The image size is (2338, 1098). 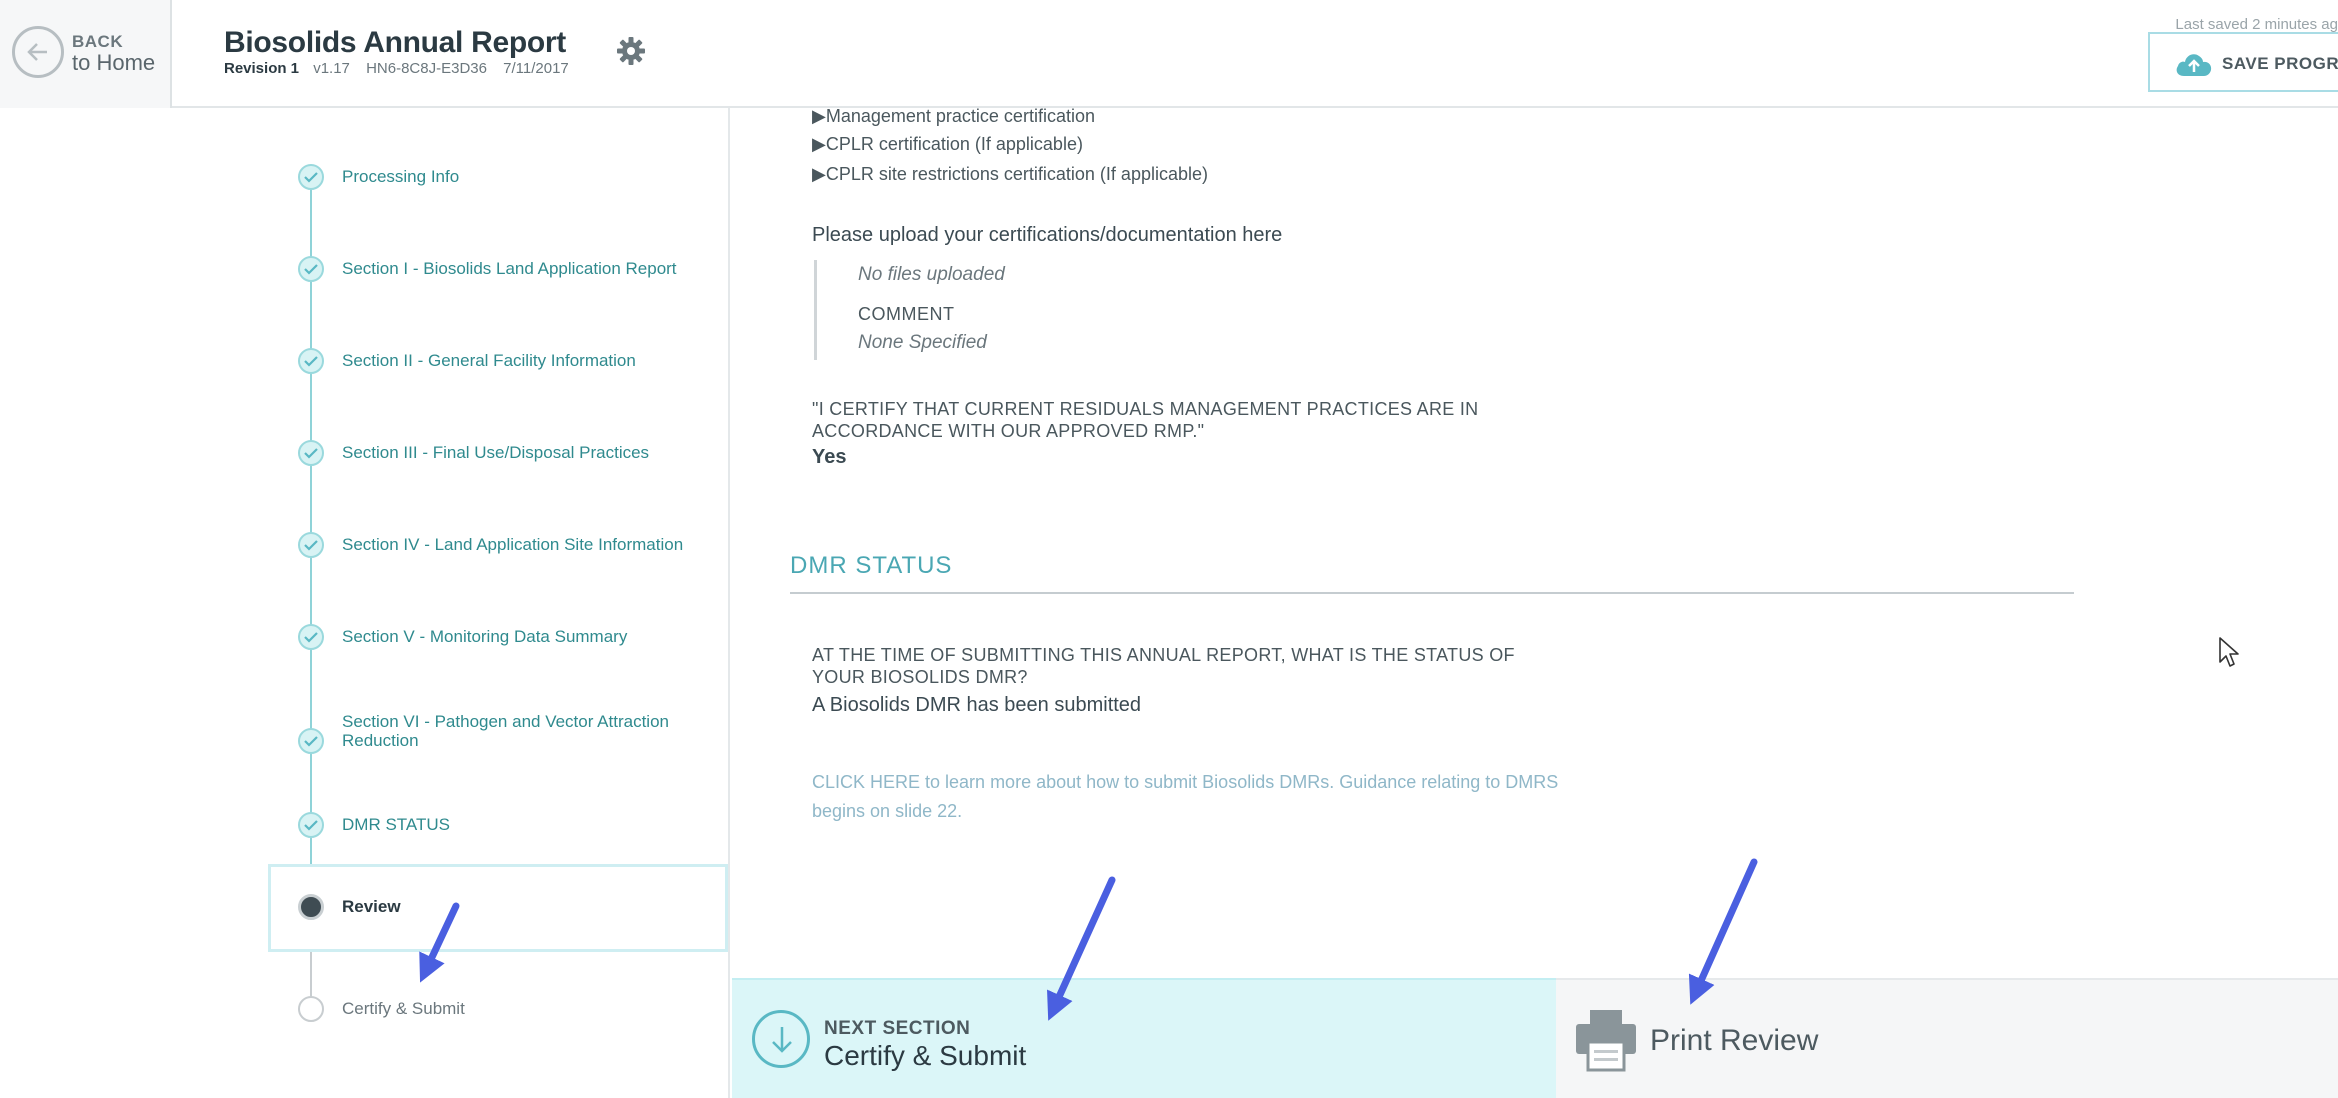 What do you see at coordinates (311, 1009) in the screenshot?
I see `pending-step-icon` at bounding box center [311, 1009].